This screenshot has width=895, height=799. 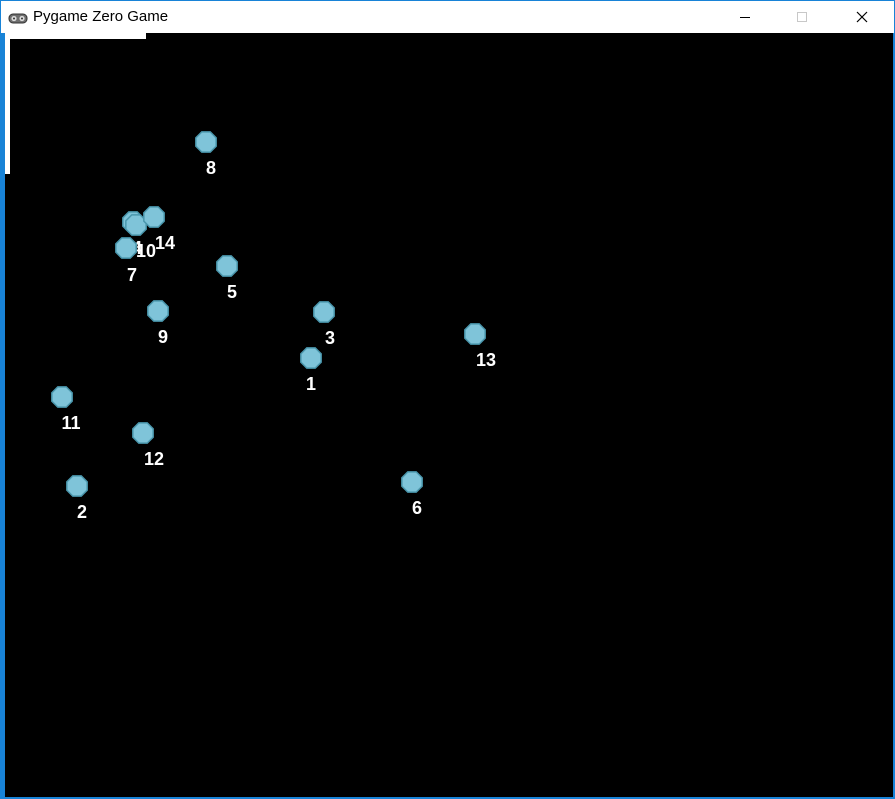 What do you see at coordinates (82, 512) in the screenshot?
I see `ball-label: 2` at bounding box center [82, 512].